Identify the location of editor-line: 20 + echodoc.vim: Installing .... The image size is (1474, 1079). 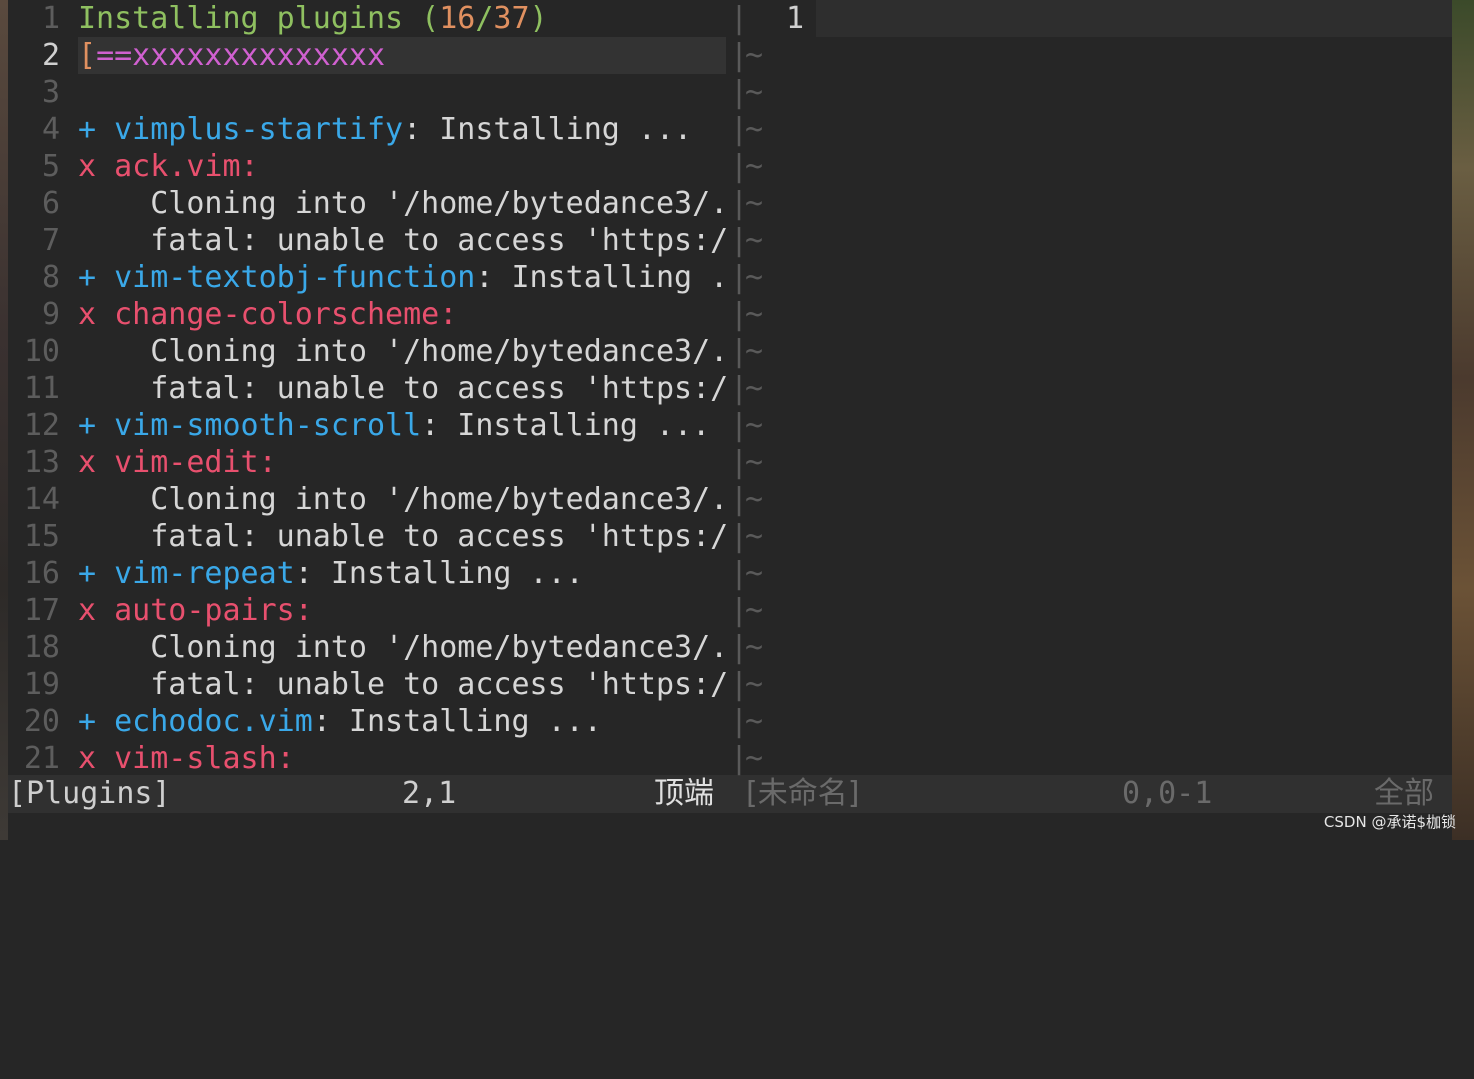
(369, 721).